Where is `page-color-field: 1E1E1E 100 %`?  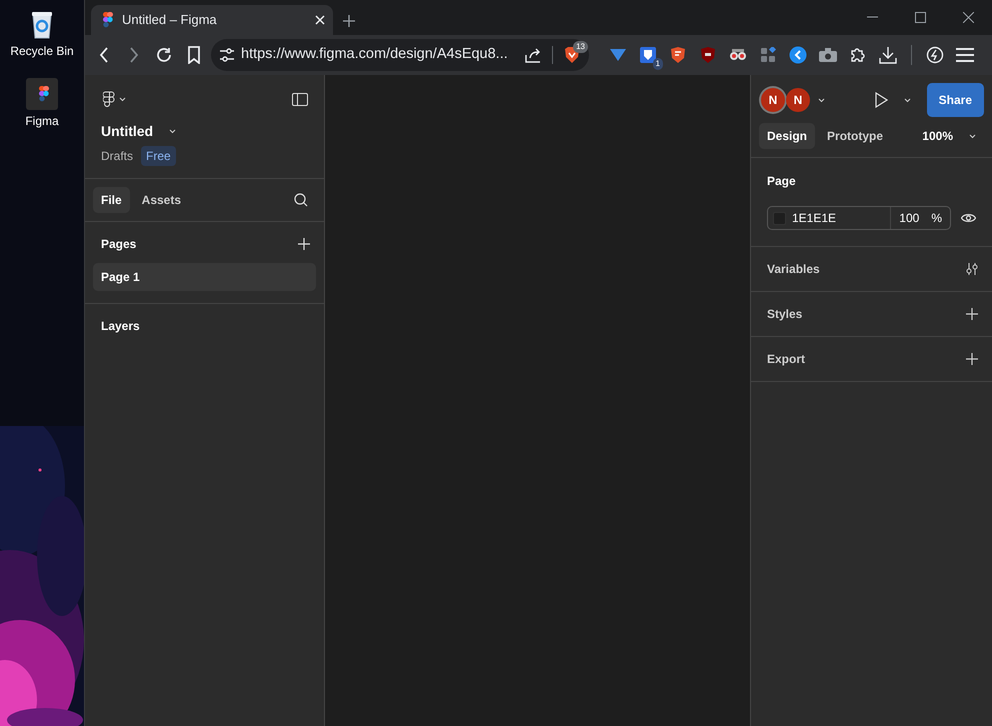 page-color-field: 1E1E1E 100 % is located at coordinates (859, 218).